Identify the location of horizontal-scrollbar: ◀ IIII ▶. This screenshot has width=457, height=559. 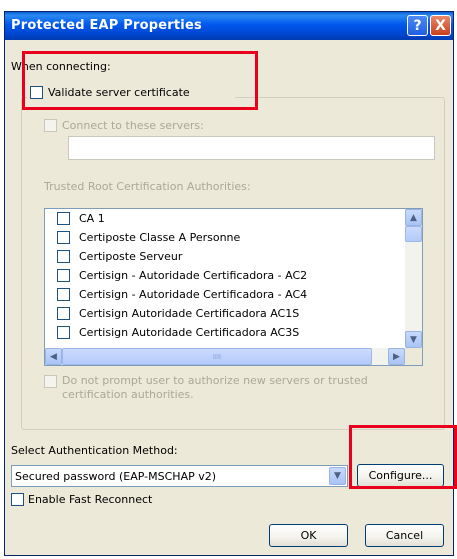
(225, 356).